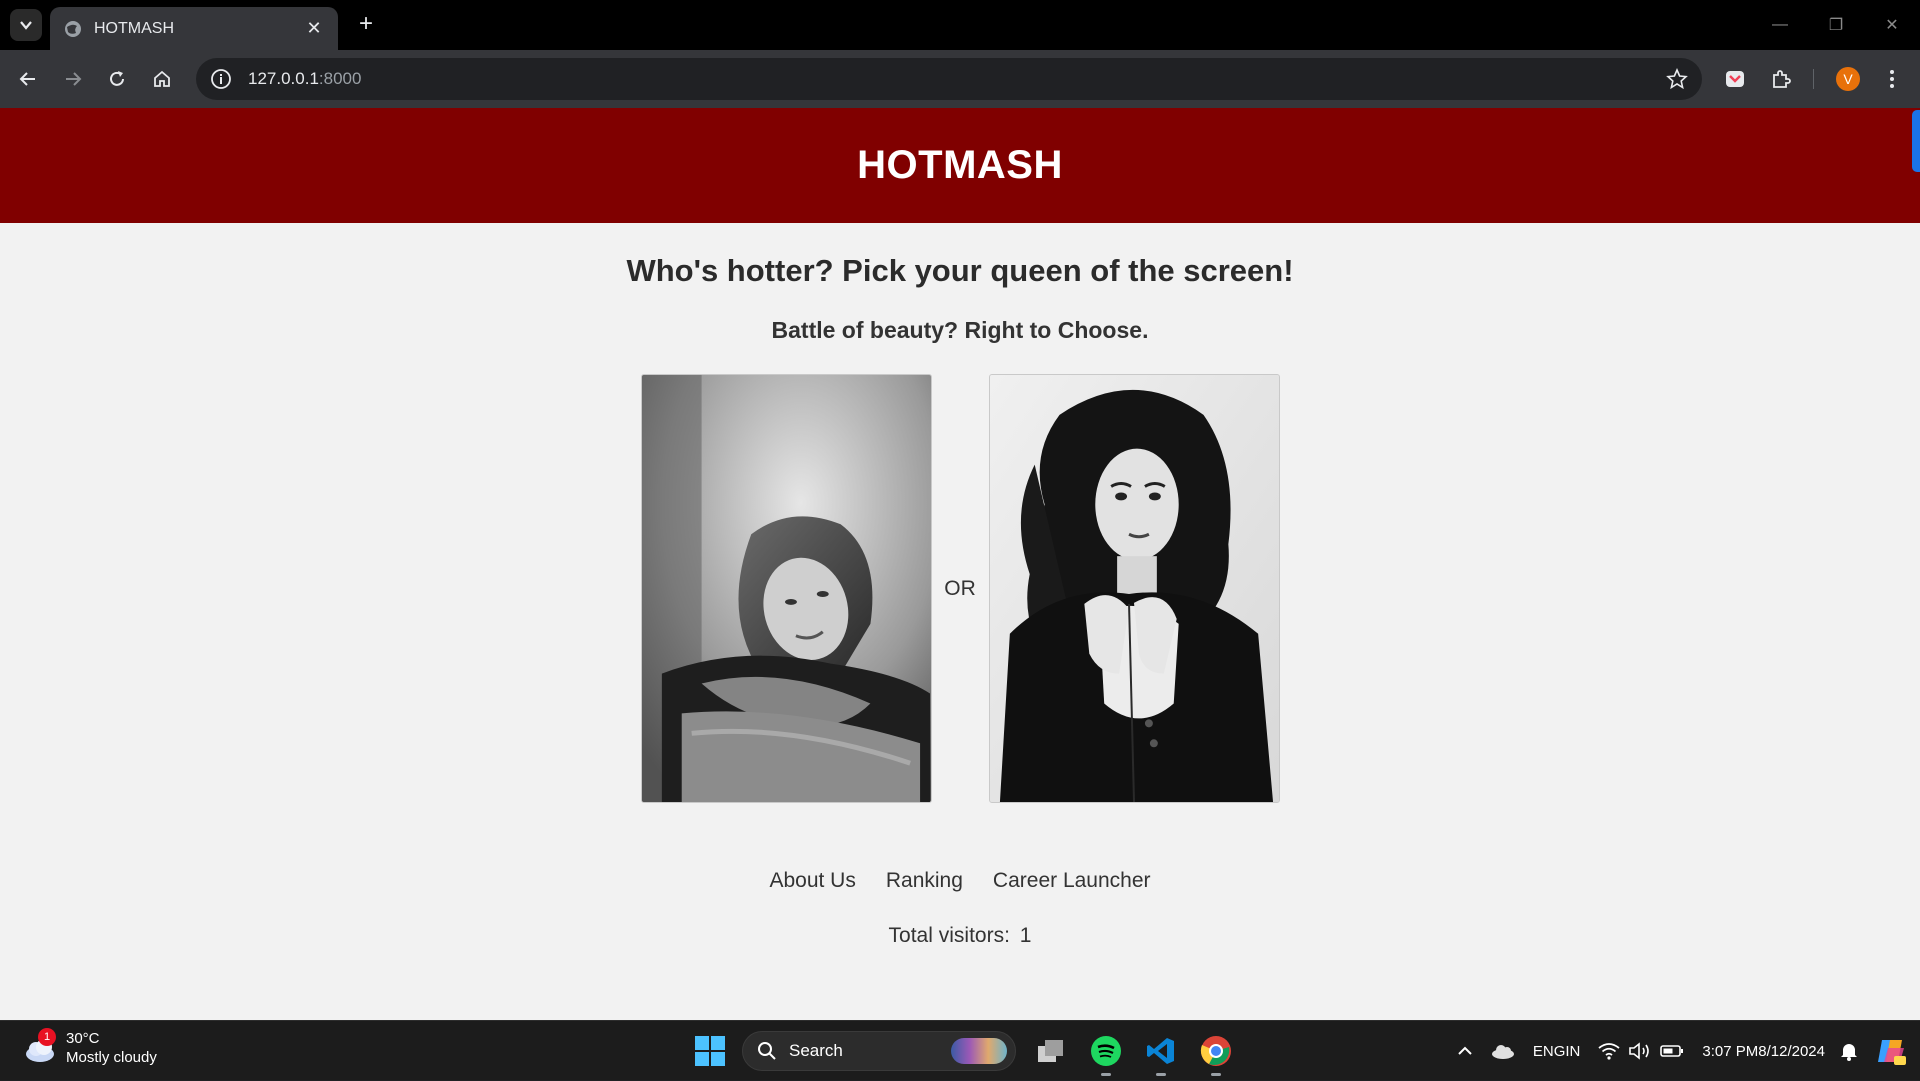 This screenshot has height=1081, width=1920. I want to click on side-panel-tab, so click(1916, 141).